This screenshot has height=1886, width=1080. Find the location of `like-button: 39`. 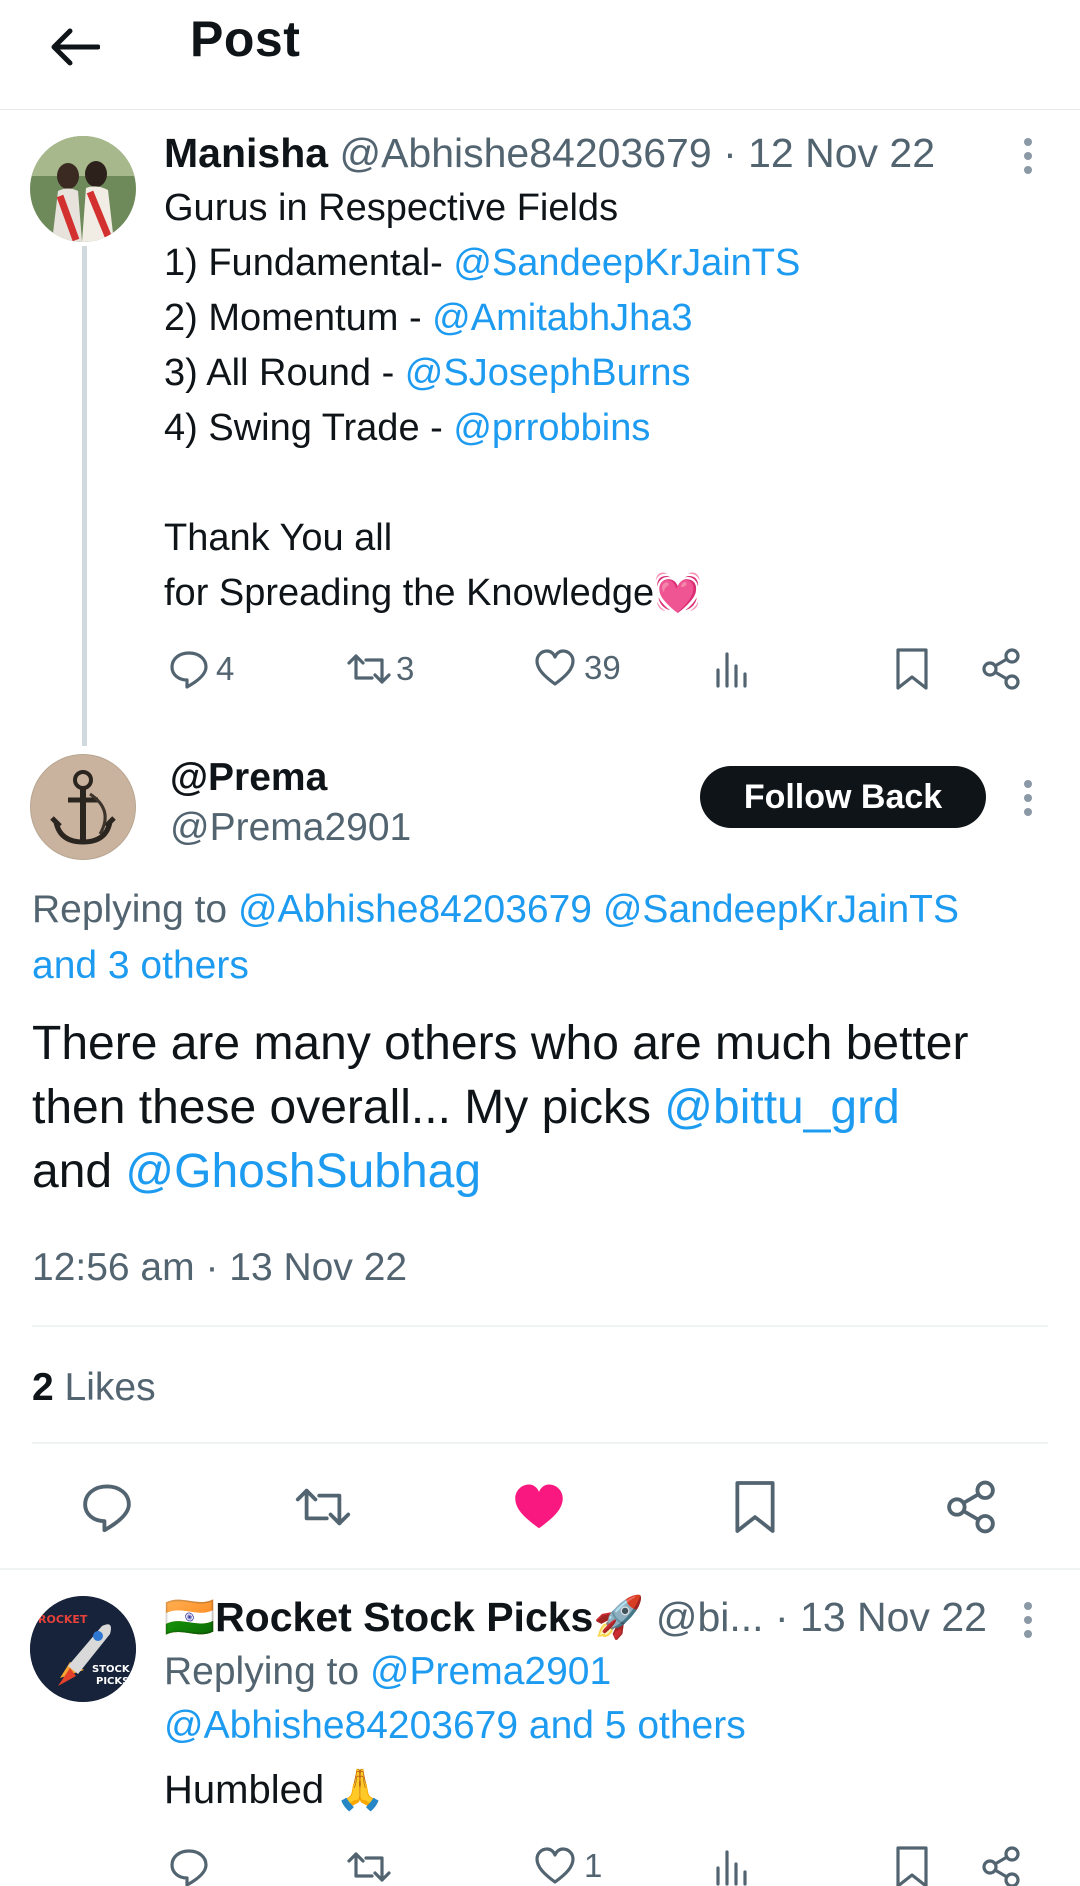

like-button: 39 is located at coordinates (577, 668).